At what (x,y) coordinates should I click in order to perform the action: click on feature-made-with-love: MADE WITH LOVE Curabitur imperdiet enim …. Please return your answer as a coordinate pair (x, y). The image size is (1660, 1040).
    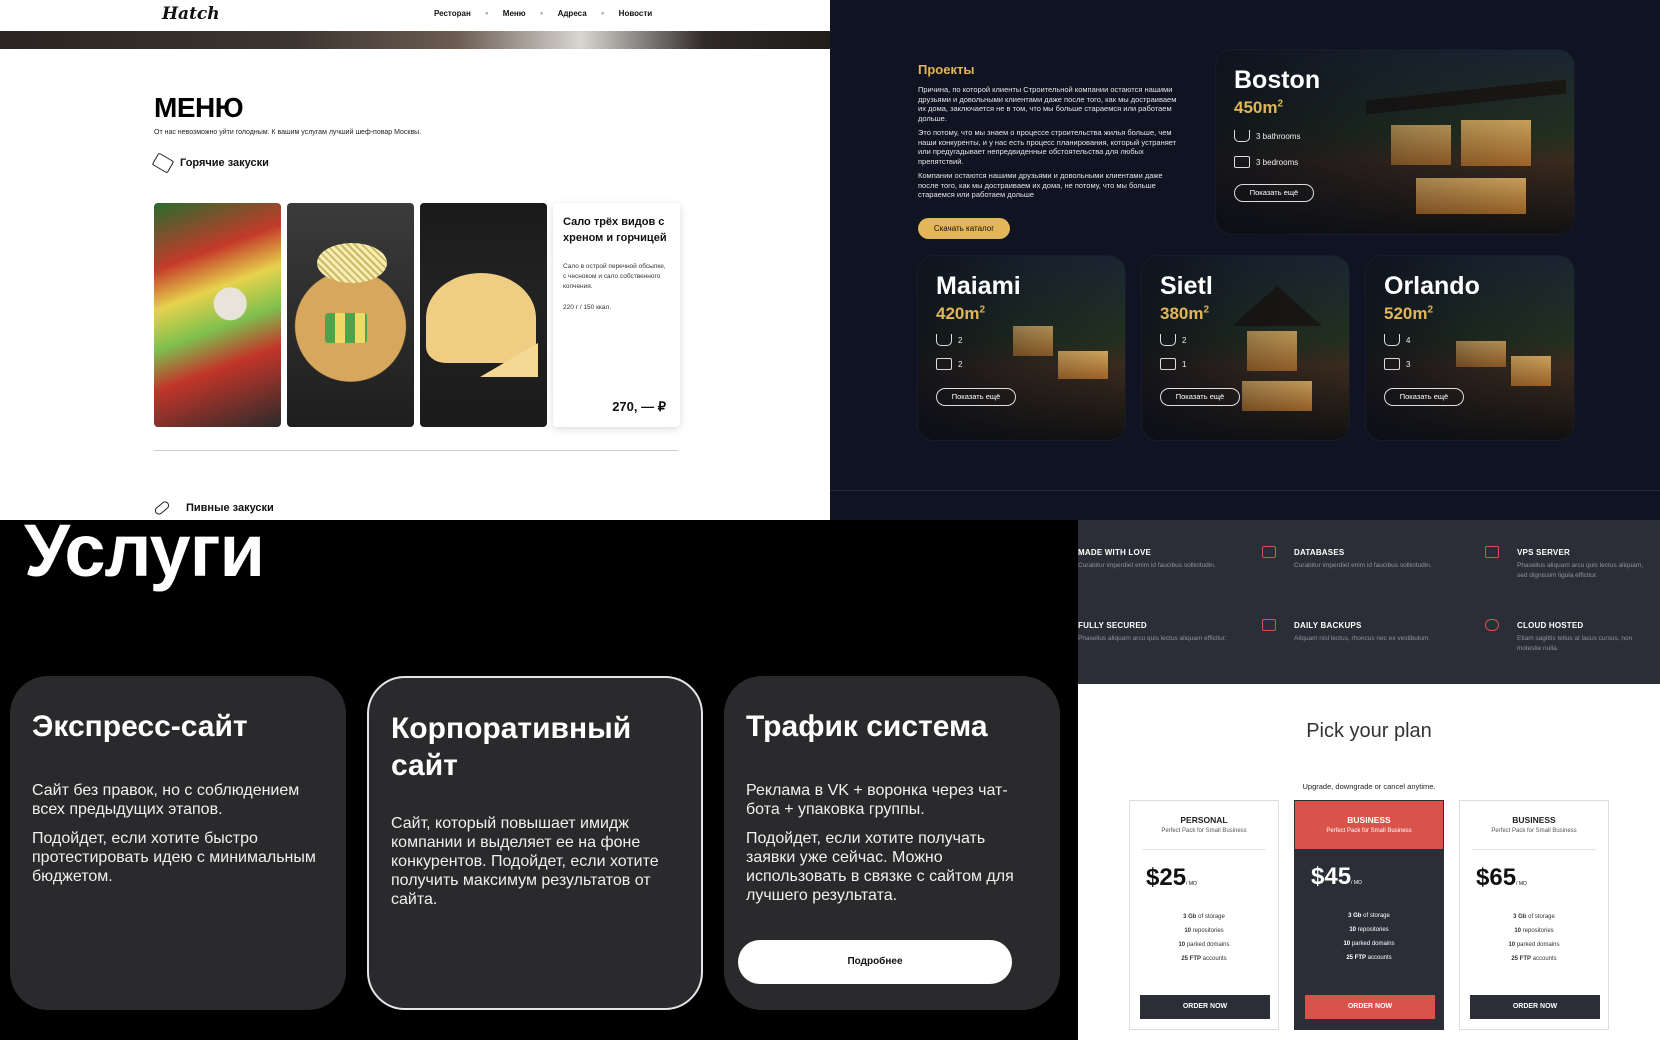
    Looking at the image, I should click on (1173, 559).